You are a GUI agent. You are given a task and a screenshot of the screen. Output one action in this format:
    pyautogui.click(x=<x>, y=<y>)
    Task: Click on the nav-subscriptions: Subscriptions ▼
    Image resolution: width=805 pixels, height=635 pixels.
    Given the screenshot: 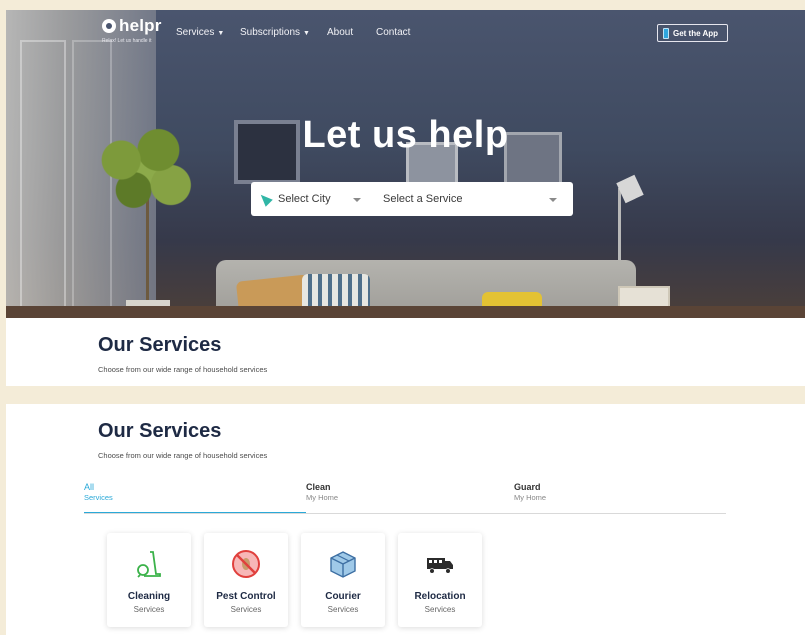 What is the action you would take?
    pyautogui.click(x=275, y=32)
    